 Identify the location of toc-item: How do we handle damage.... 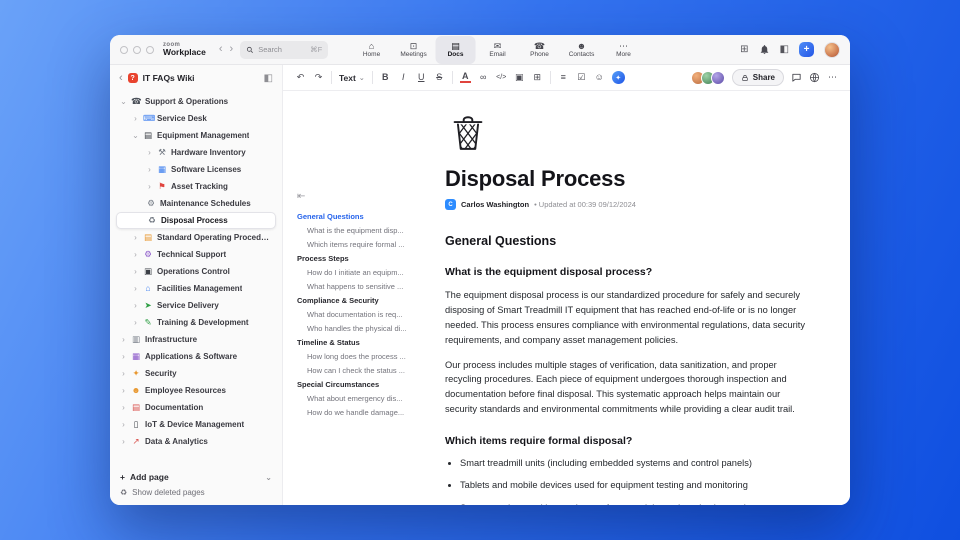
(361, 412).